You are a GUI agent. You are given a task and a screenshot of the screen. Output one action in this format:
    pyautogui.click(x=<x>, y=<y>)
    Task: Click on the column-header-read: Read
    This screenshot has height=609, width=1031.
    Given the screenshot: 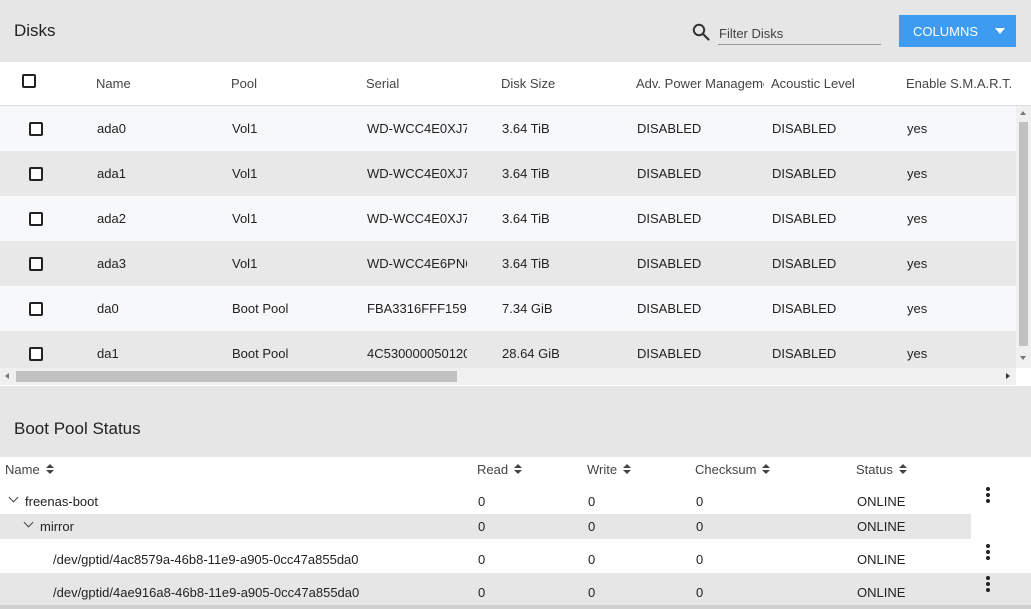 What is the action you would take?
    pyautogui.click(x=500, y=469)
    